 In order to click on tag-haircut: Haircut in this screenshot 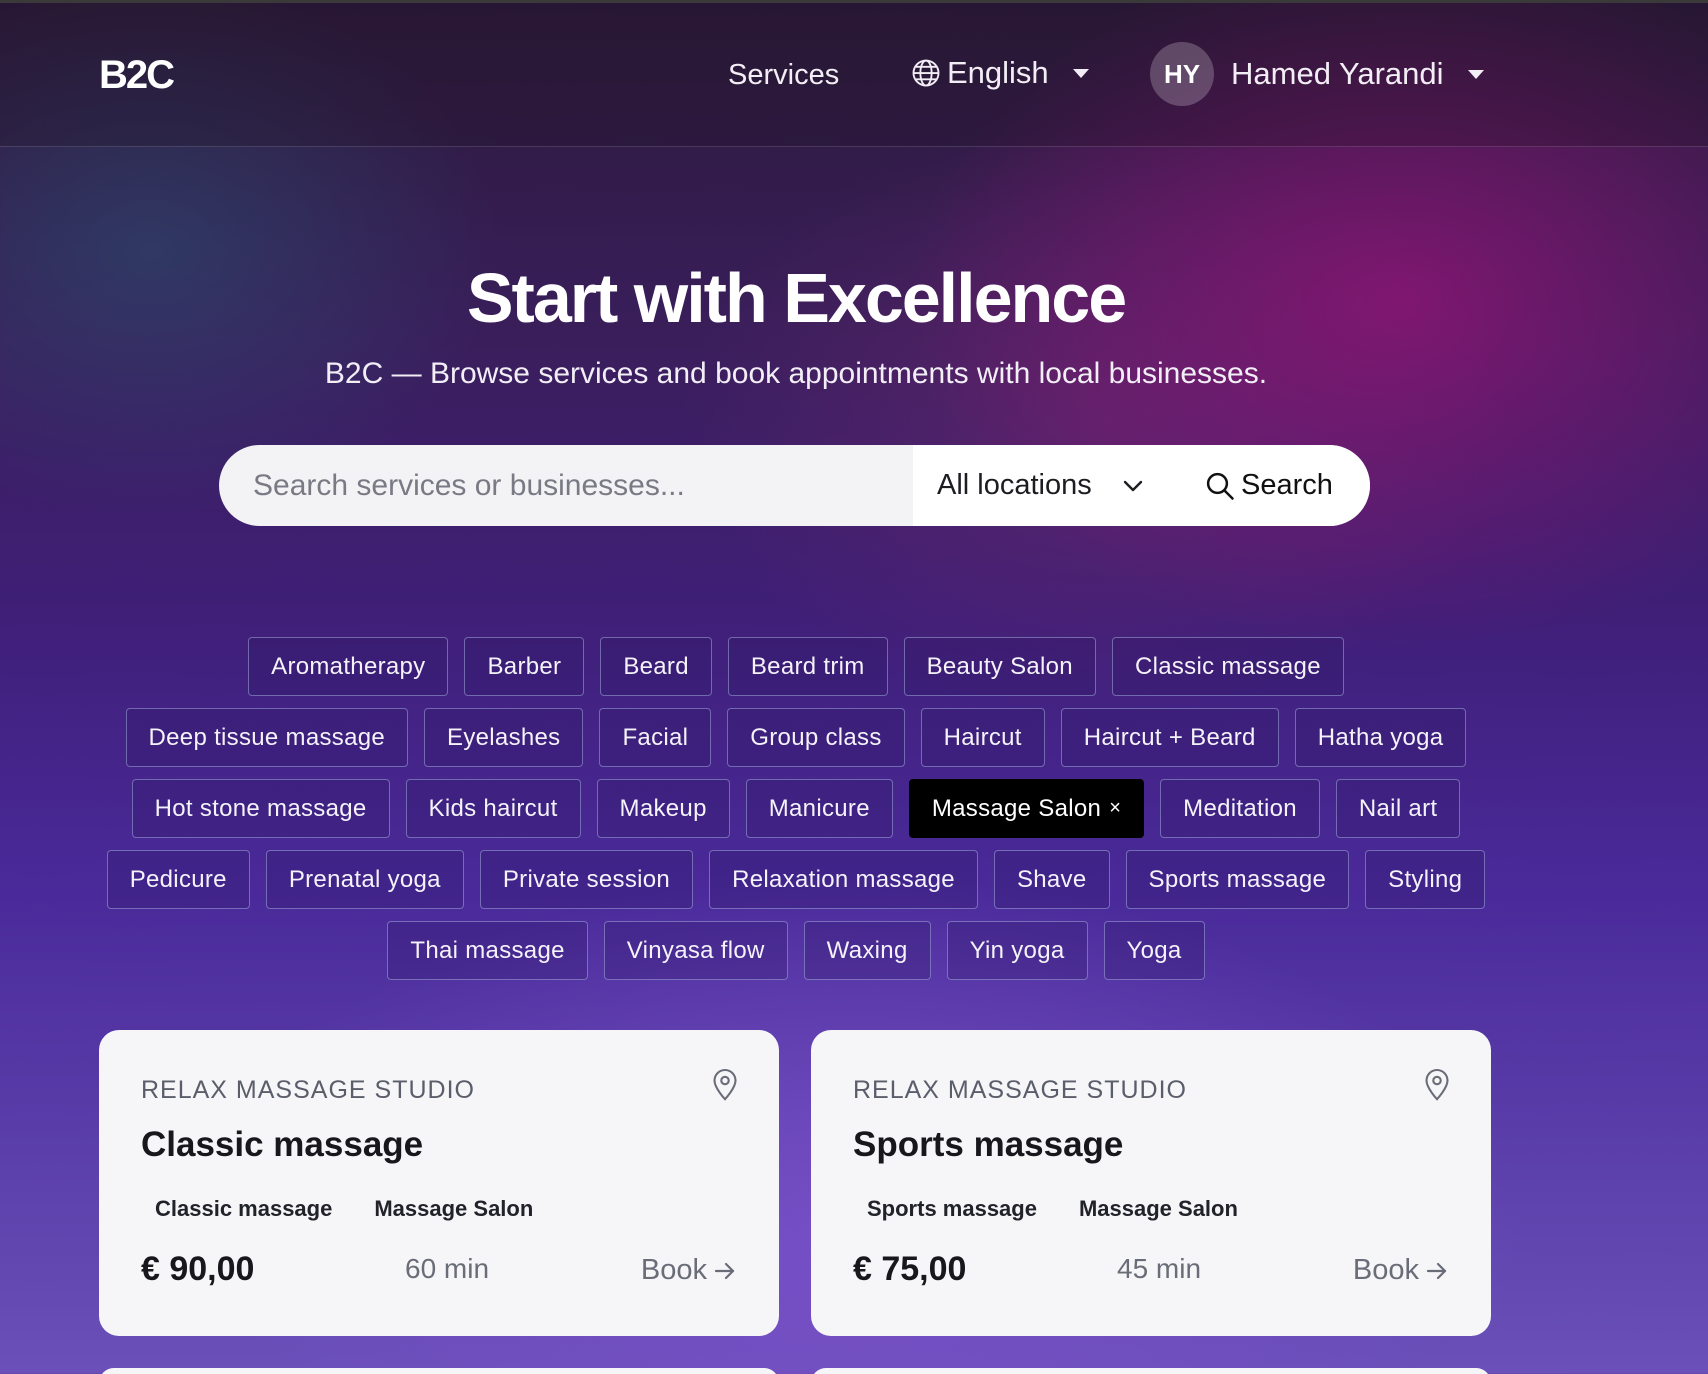, I will do `click(982, 737)`.